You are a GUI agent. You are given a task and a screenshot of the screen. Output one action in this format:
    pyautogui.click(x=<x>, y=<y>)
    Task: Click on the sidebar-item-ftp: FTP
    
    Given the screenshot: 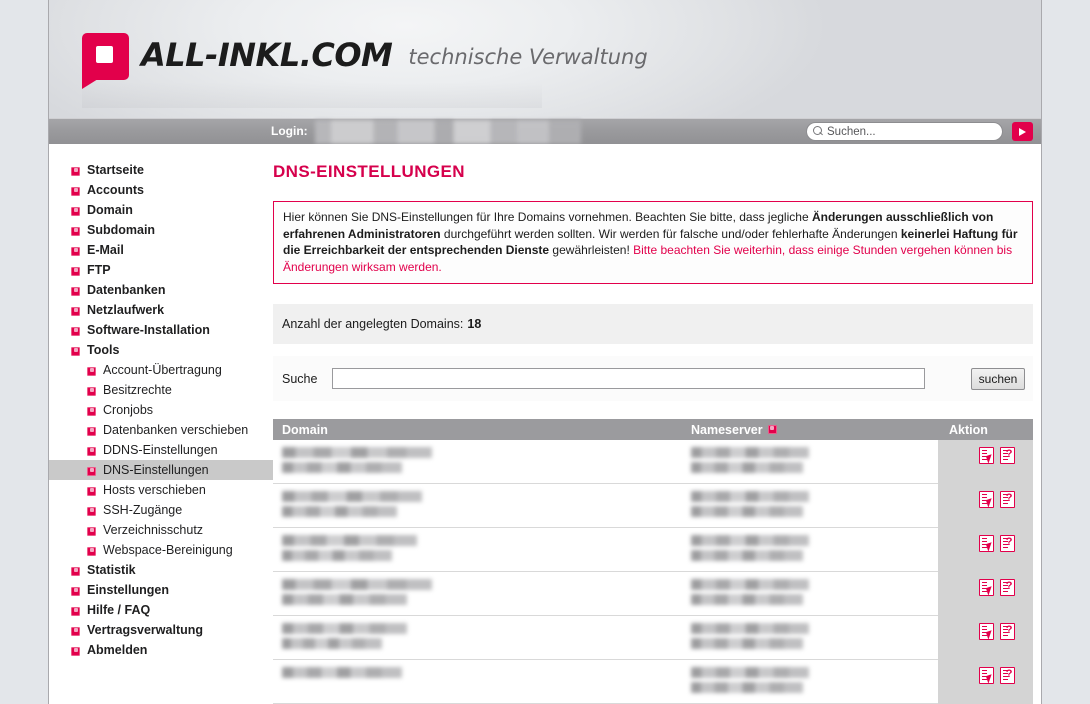 What is the action you would take?
    pyautogui.click(x=161, y=270)
    